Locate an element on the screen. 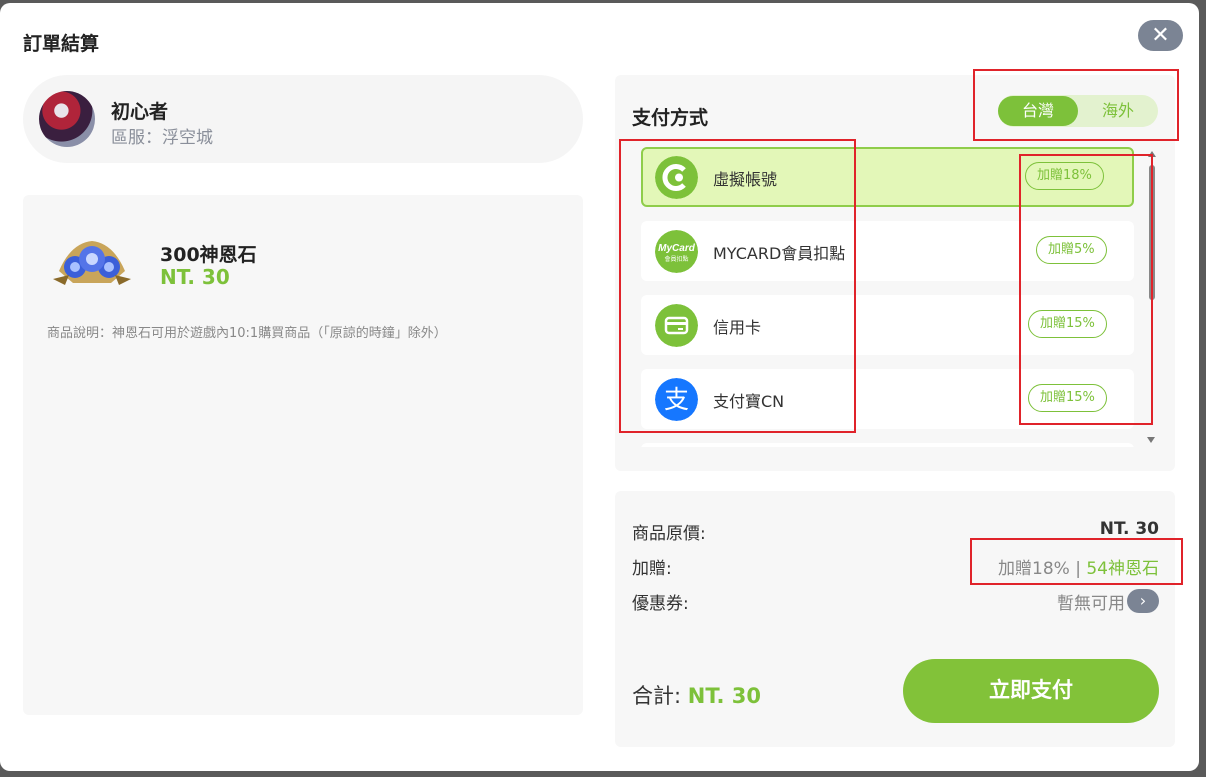  original-price-value: NT. 30 is located at coordinates (1129, 529).